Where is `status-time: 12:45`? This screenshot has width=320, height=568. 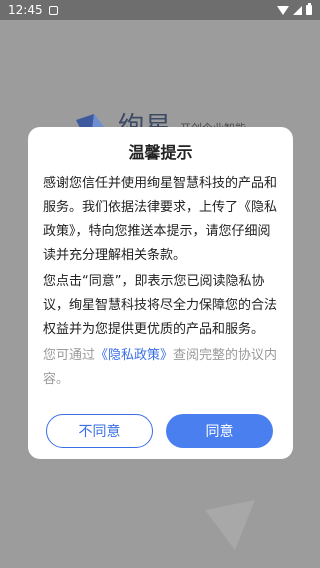 status-time: 12:45 is located at coordinates (25, 10).